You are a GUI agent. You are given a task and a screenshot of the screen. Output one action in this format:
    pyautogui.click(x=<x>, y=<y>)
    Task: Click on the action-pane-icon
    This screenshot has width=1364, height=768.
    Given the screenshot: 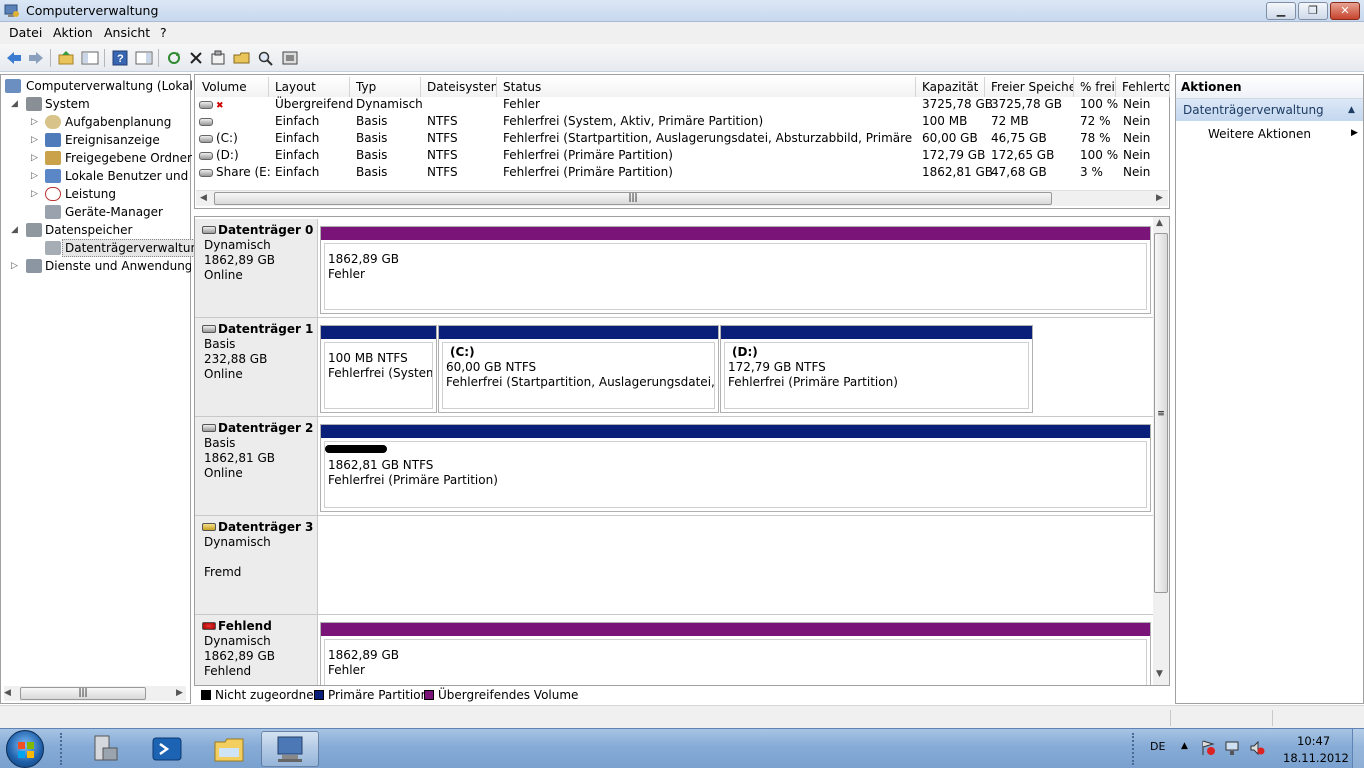 What is the action you would take?
    pyautogui.click(x=144, y=58)
    